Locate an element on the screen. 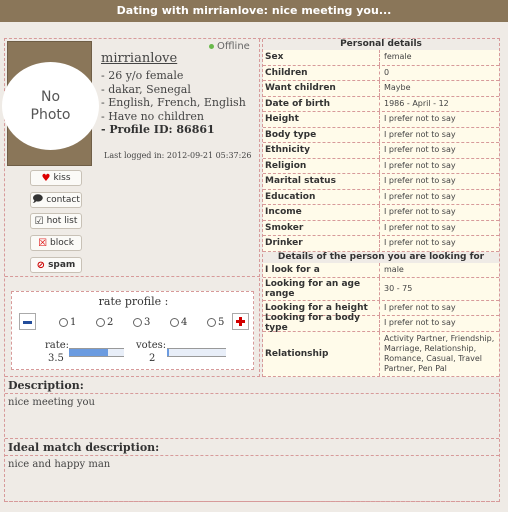 Image resolution: width=508 pixels, height=512 pixels. contact-label: contact is located at coordinates (63, 200).